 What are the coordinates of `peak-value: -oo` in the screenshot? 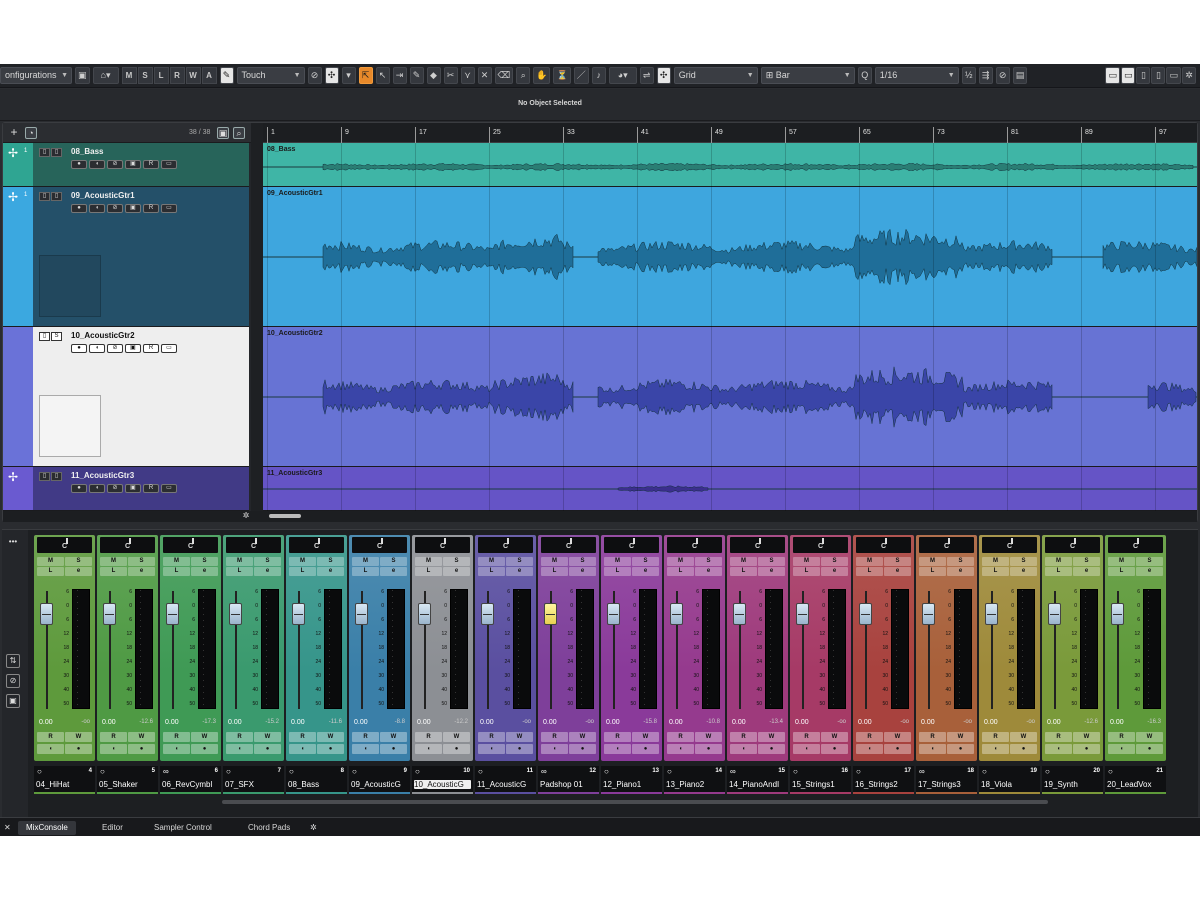 It's located at (85, 722).